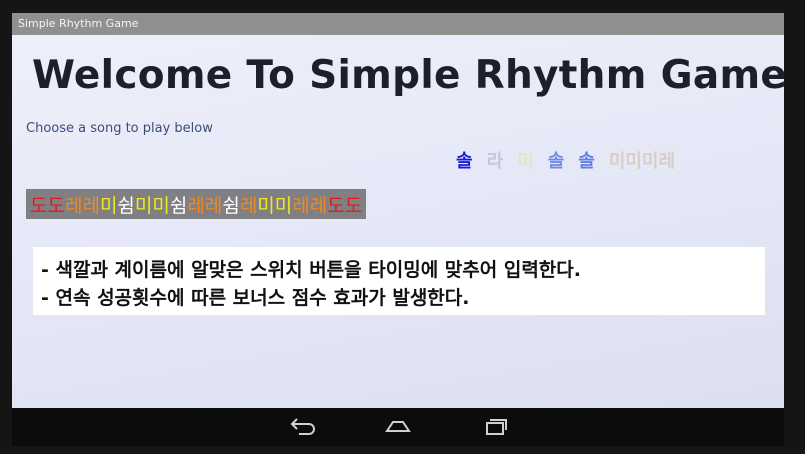 This screenshot has width=805, height=454. I want to click on song-button: 도도 레레 미 쉼 미미 쉼 레레 쉼 레 미미 레레 도도, so click(196, 204).